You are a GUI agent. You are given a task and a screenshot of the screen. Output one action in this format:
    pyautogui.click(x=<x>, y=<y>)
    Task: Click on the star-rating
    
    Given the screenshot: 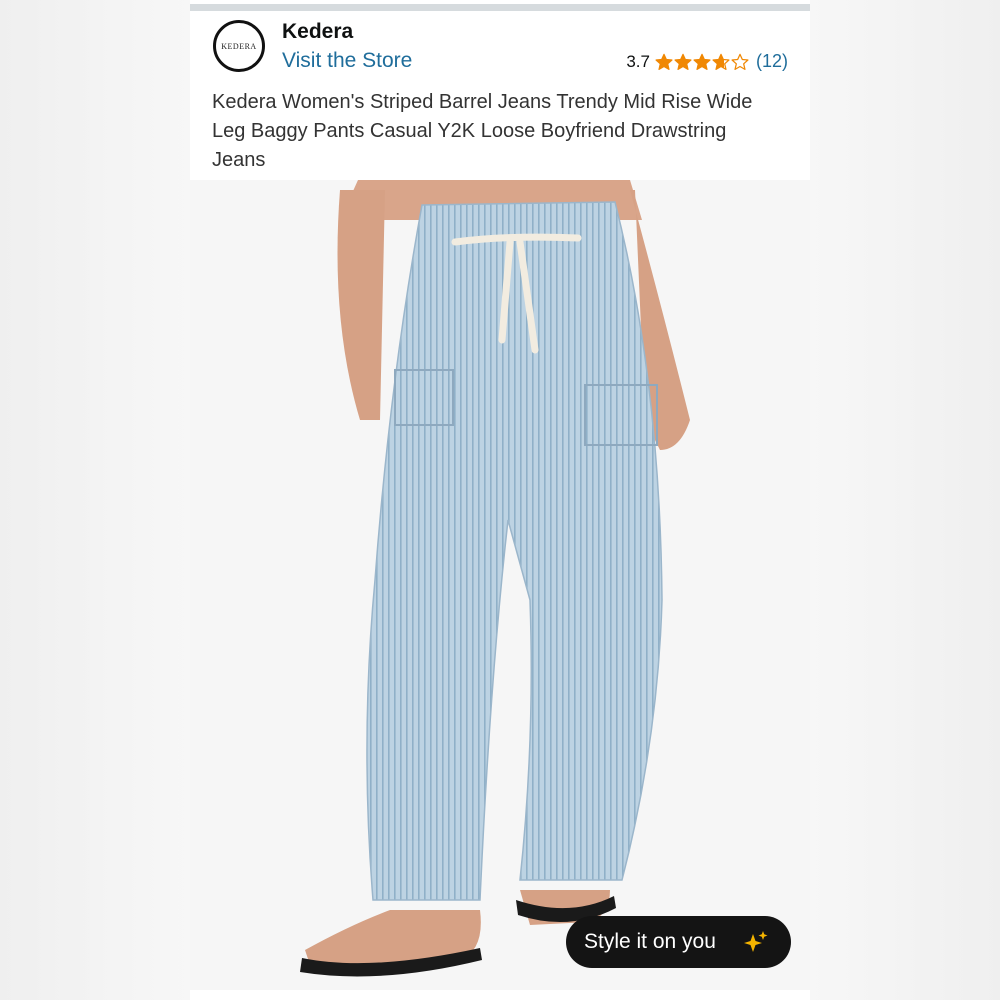 What is the action you would take?
    pyautogui.click(x=702, y=62)
    